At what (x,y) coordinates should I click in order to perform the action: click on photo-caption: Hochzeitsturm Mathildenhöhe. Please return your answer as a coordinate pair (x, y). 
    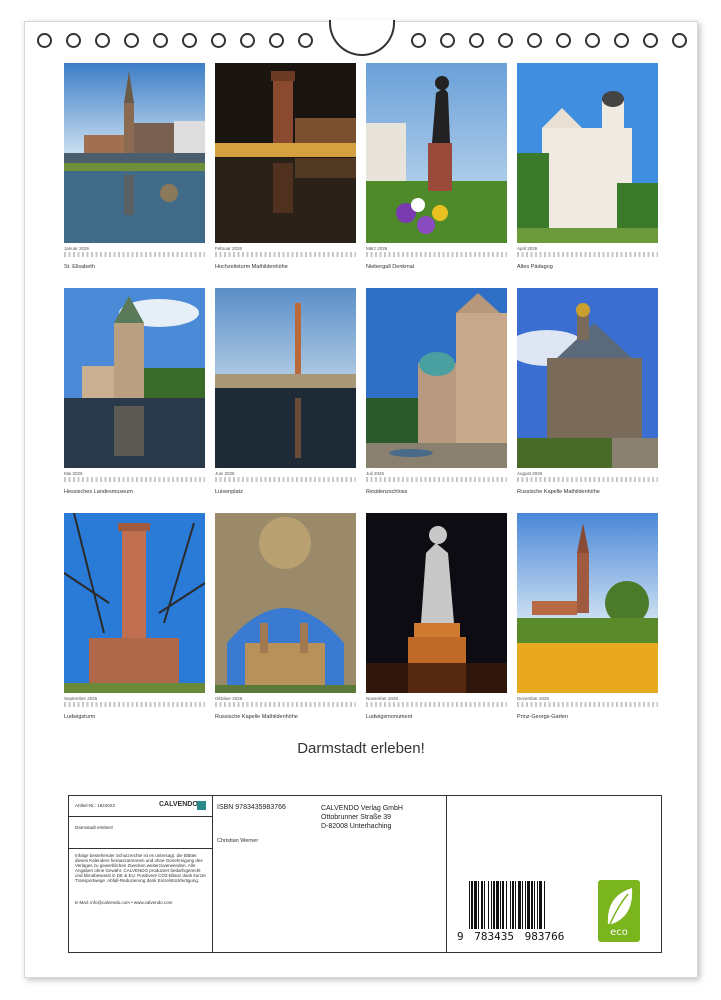
    Looking at the image, I should click on (251, 267).